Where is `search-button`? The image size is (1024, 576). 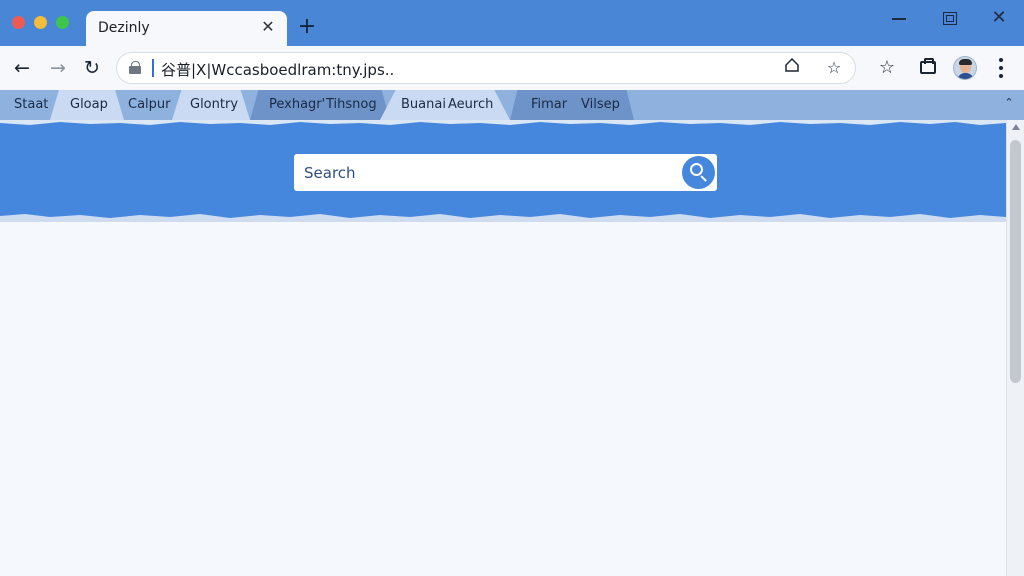 search-button is located at coordinates (698, 172).